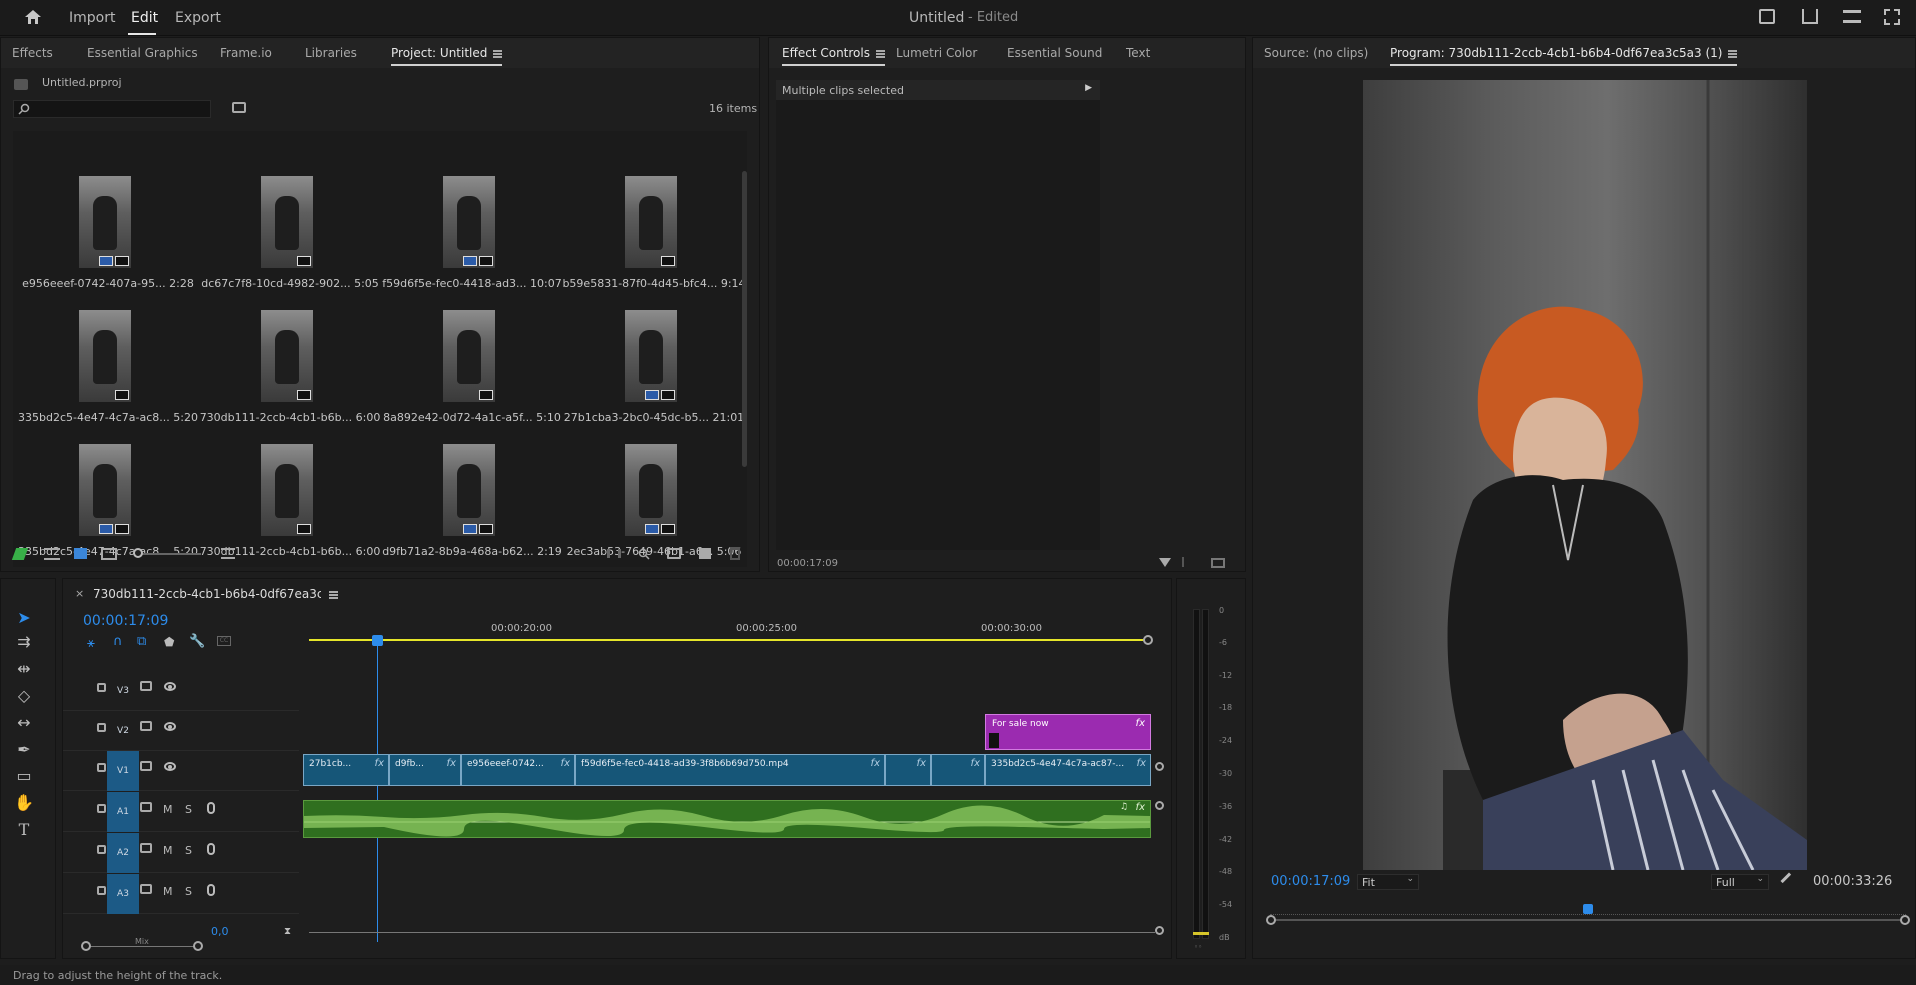  Describe the element at coordinates (109, 554) in the screenshot. I see `freeform-view-icon` at that location.